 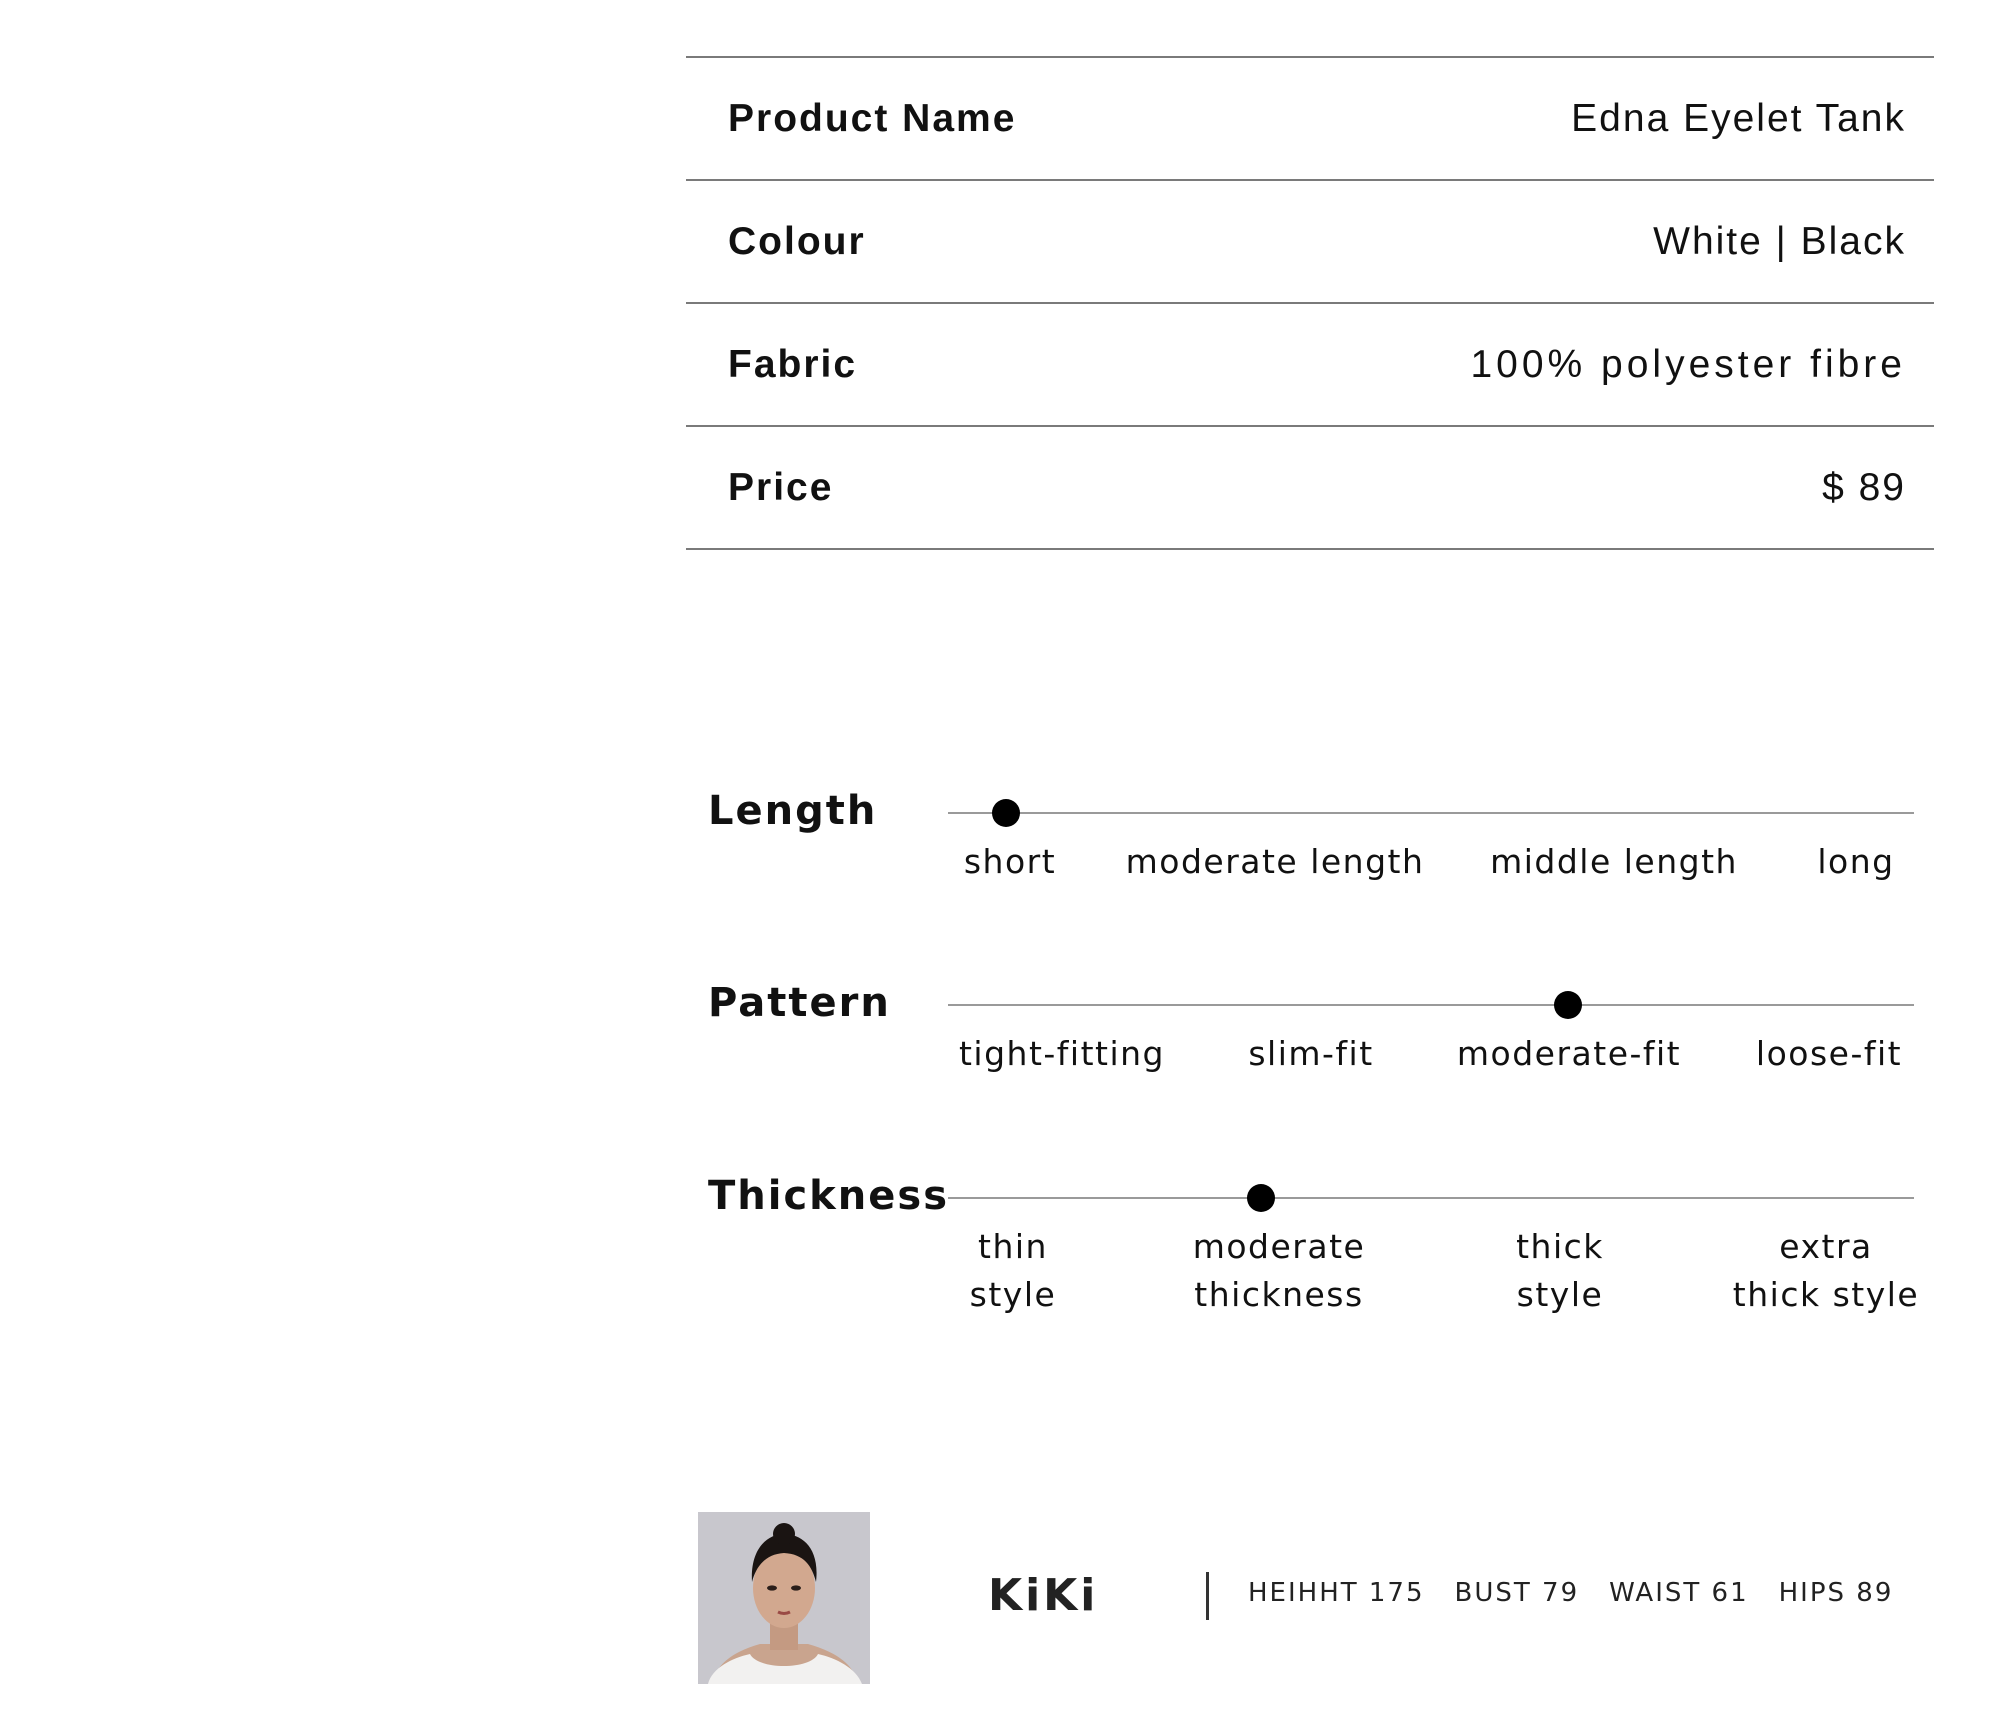 I want to click on scale-option: thick style, so click(x=1560, y=1270).